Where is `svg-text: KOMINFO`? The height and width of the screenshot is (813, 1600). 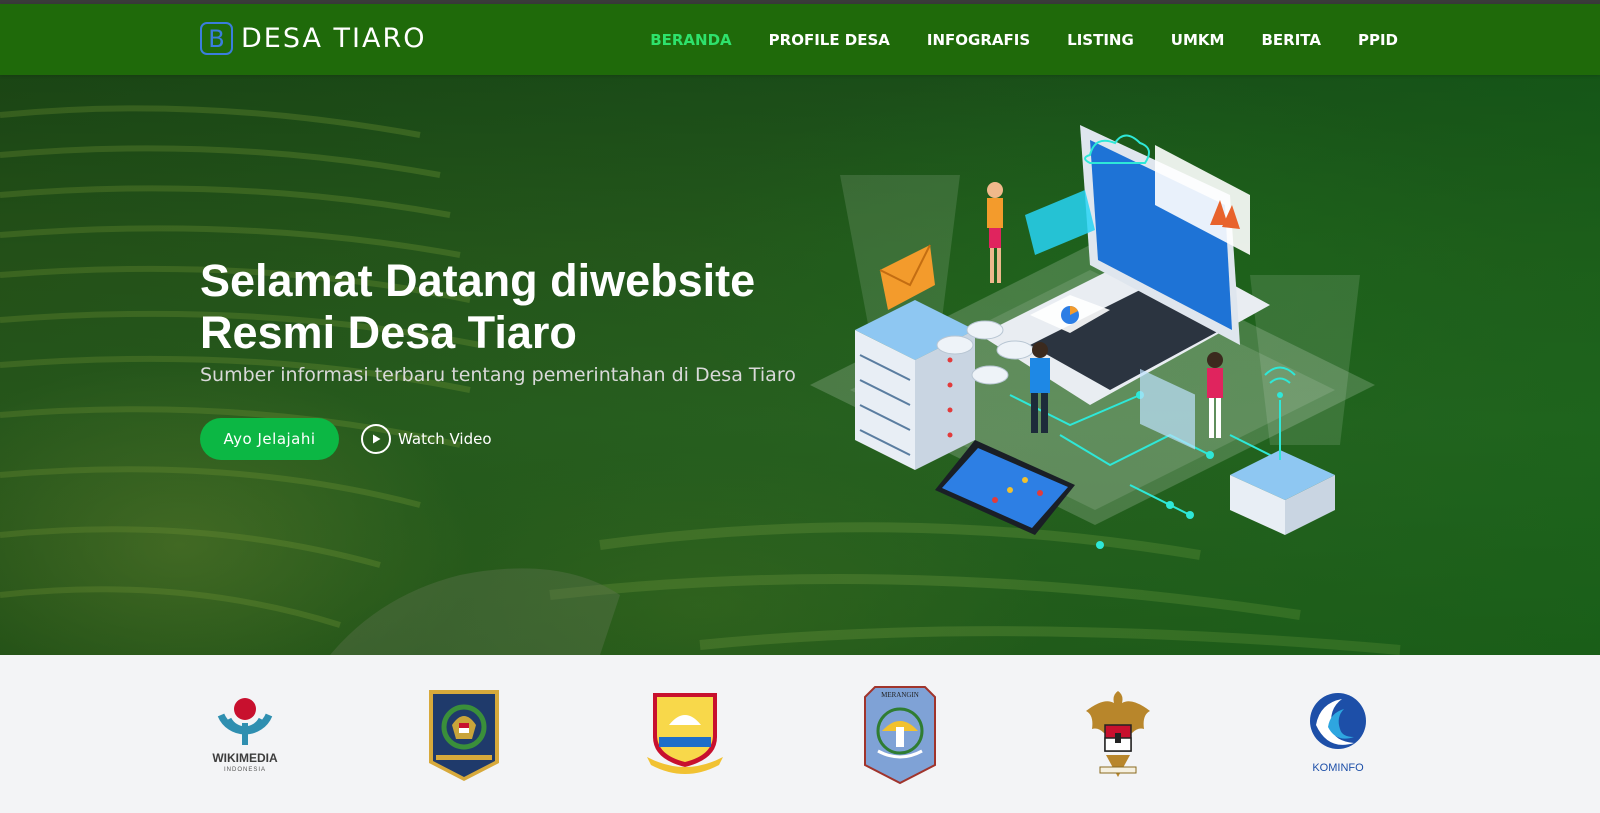
svg-text: KOMINFO is located at coordinates (1338, 768).